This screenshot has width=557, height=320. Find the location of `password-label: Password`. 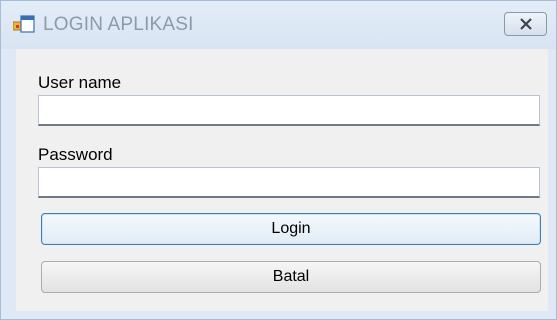

password-label: Password is located at coordinates (75, 154).